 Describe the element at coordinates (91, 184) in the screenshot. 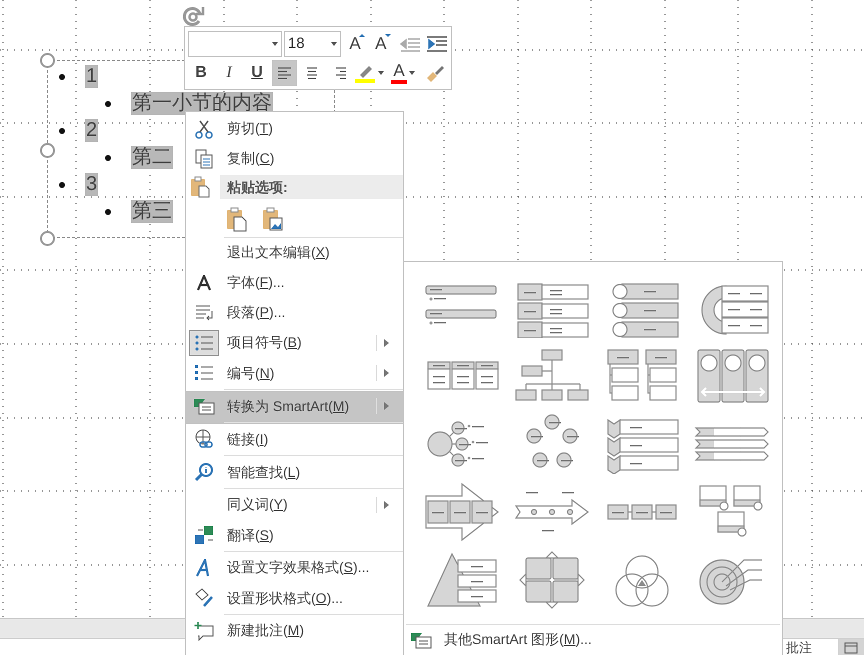

I see `list-item-text: 3` at that location.